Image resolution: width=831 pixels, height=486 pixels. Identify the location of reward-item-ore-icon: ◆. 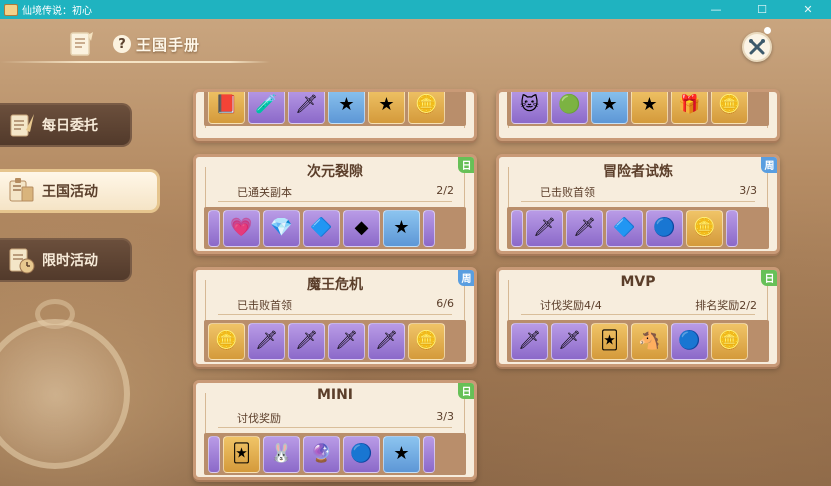
(361, 228).